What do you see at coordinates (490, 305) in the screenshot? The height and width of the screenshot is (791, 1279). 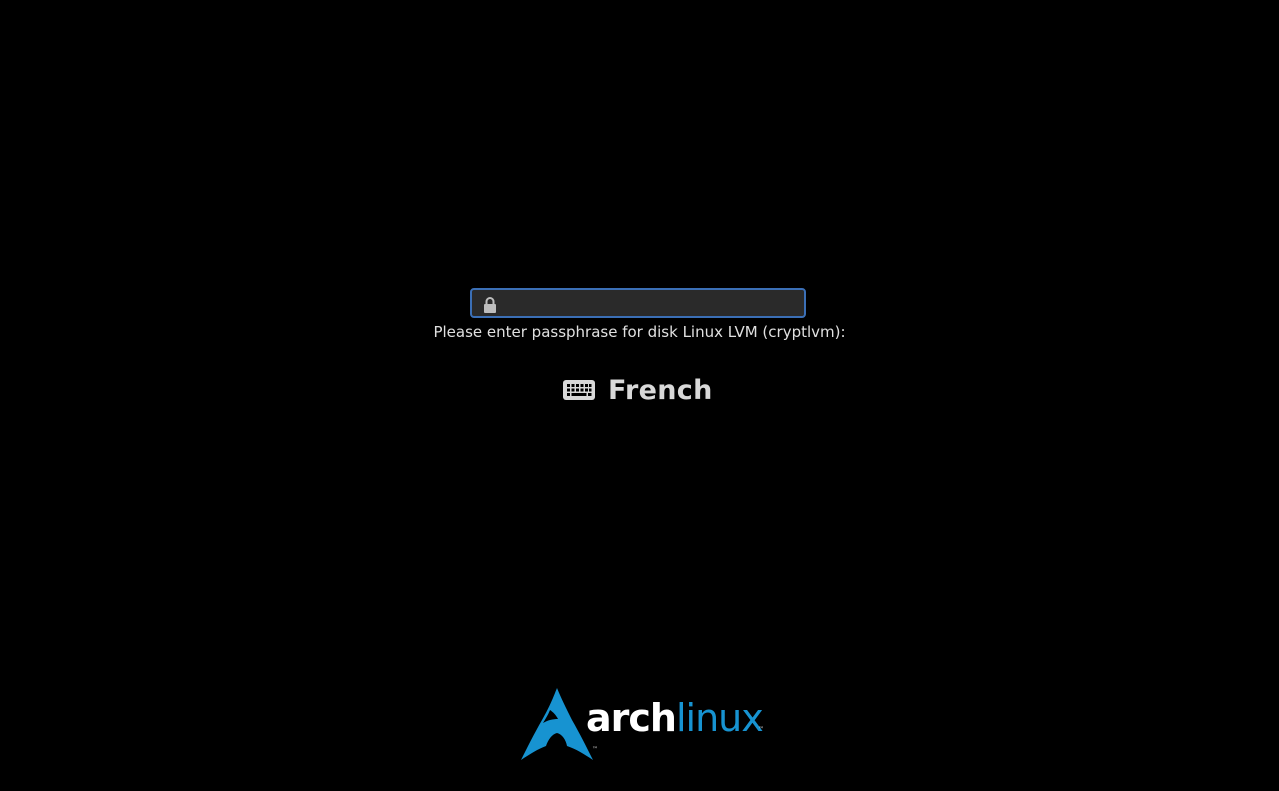 I see `lock-icon` at bounding box center [490, 305].